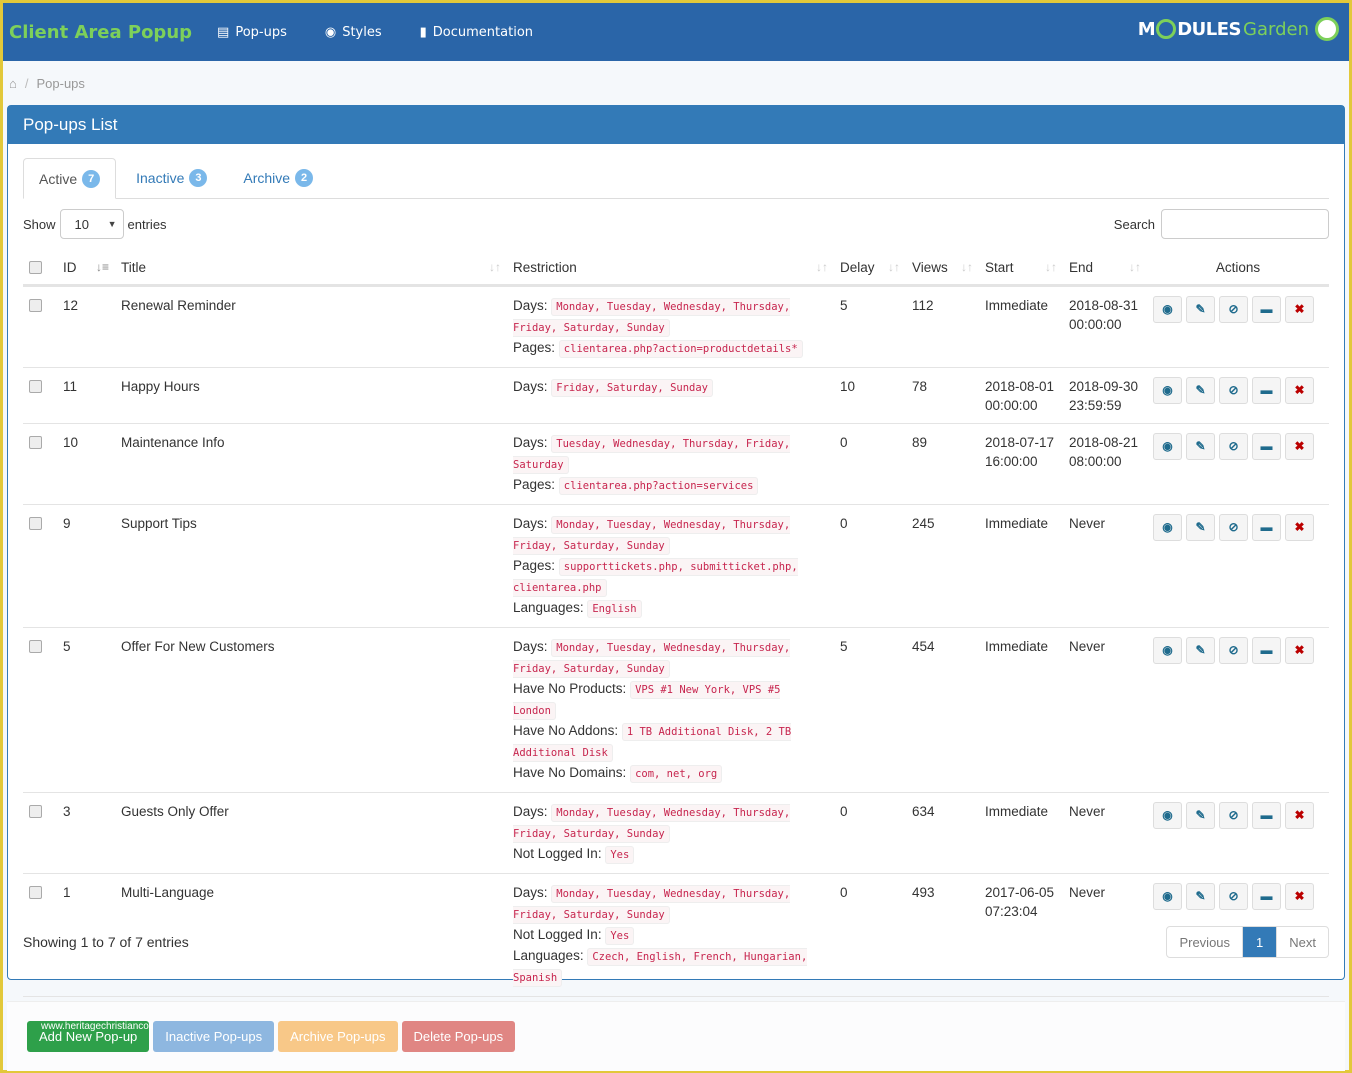 This screenshot has height=1073, width=1352. I want to click on col-restriction: Restriction ↓↑, so click(670, 269).